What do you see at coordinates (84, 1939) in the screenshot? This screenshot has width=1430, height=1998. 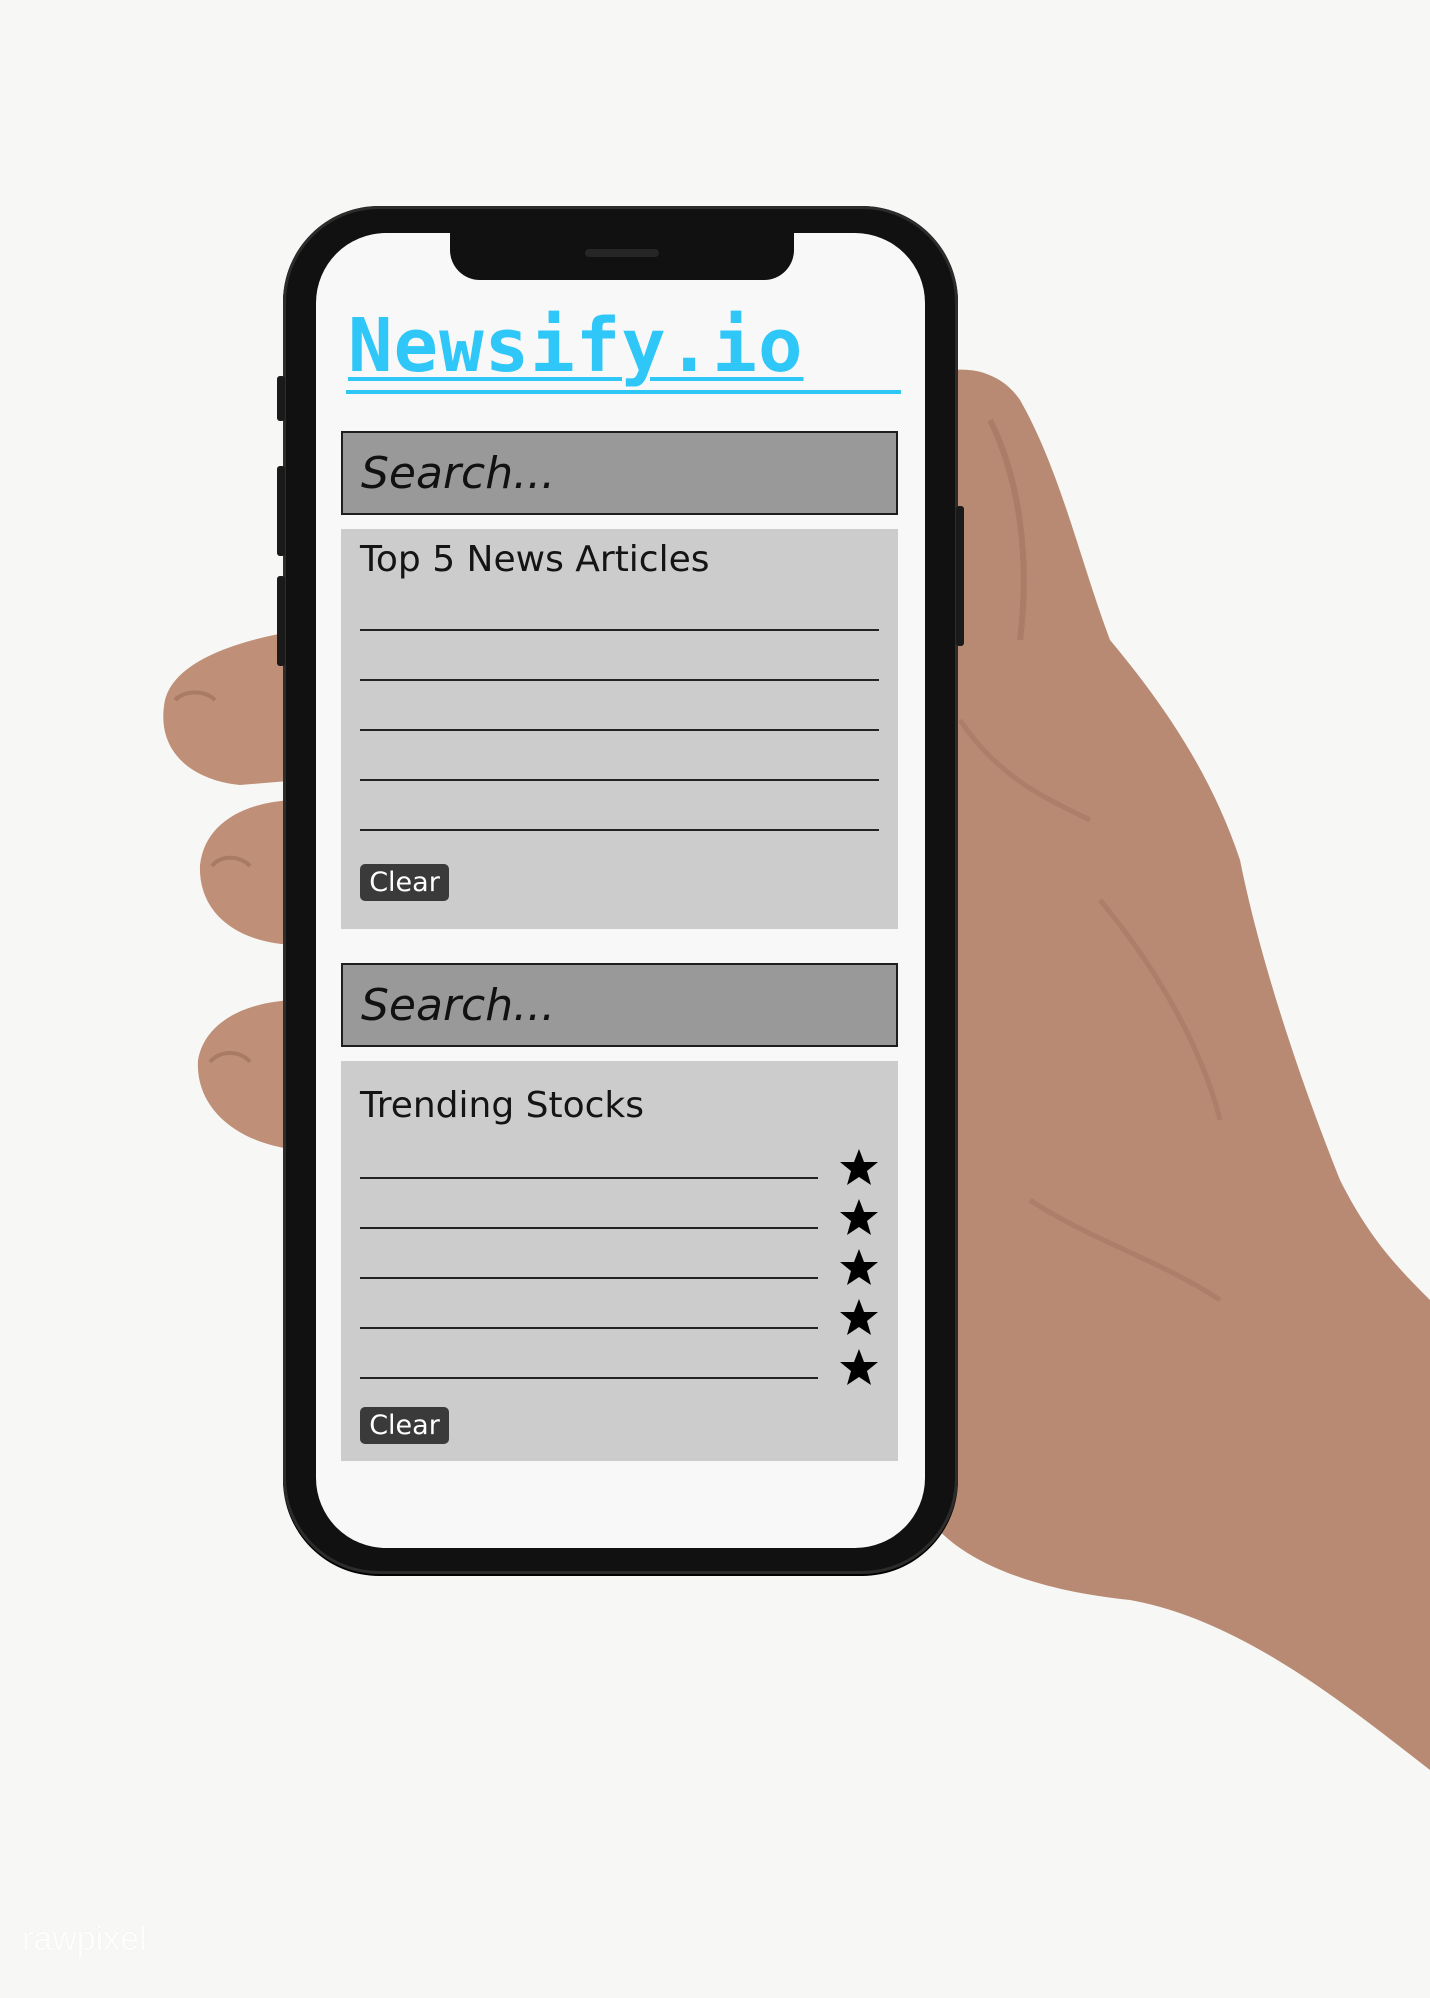 I see `watermark: rawpixel` at bounding box center [84, 1939].